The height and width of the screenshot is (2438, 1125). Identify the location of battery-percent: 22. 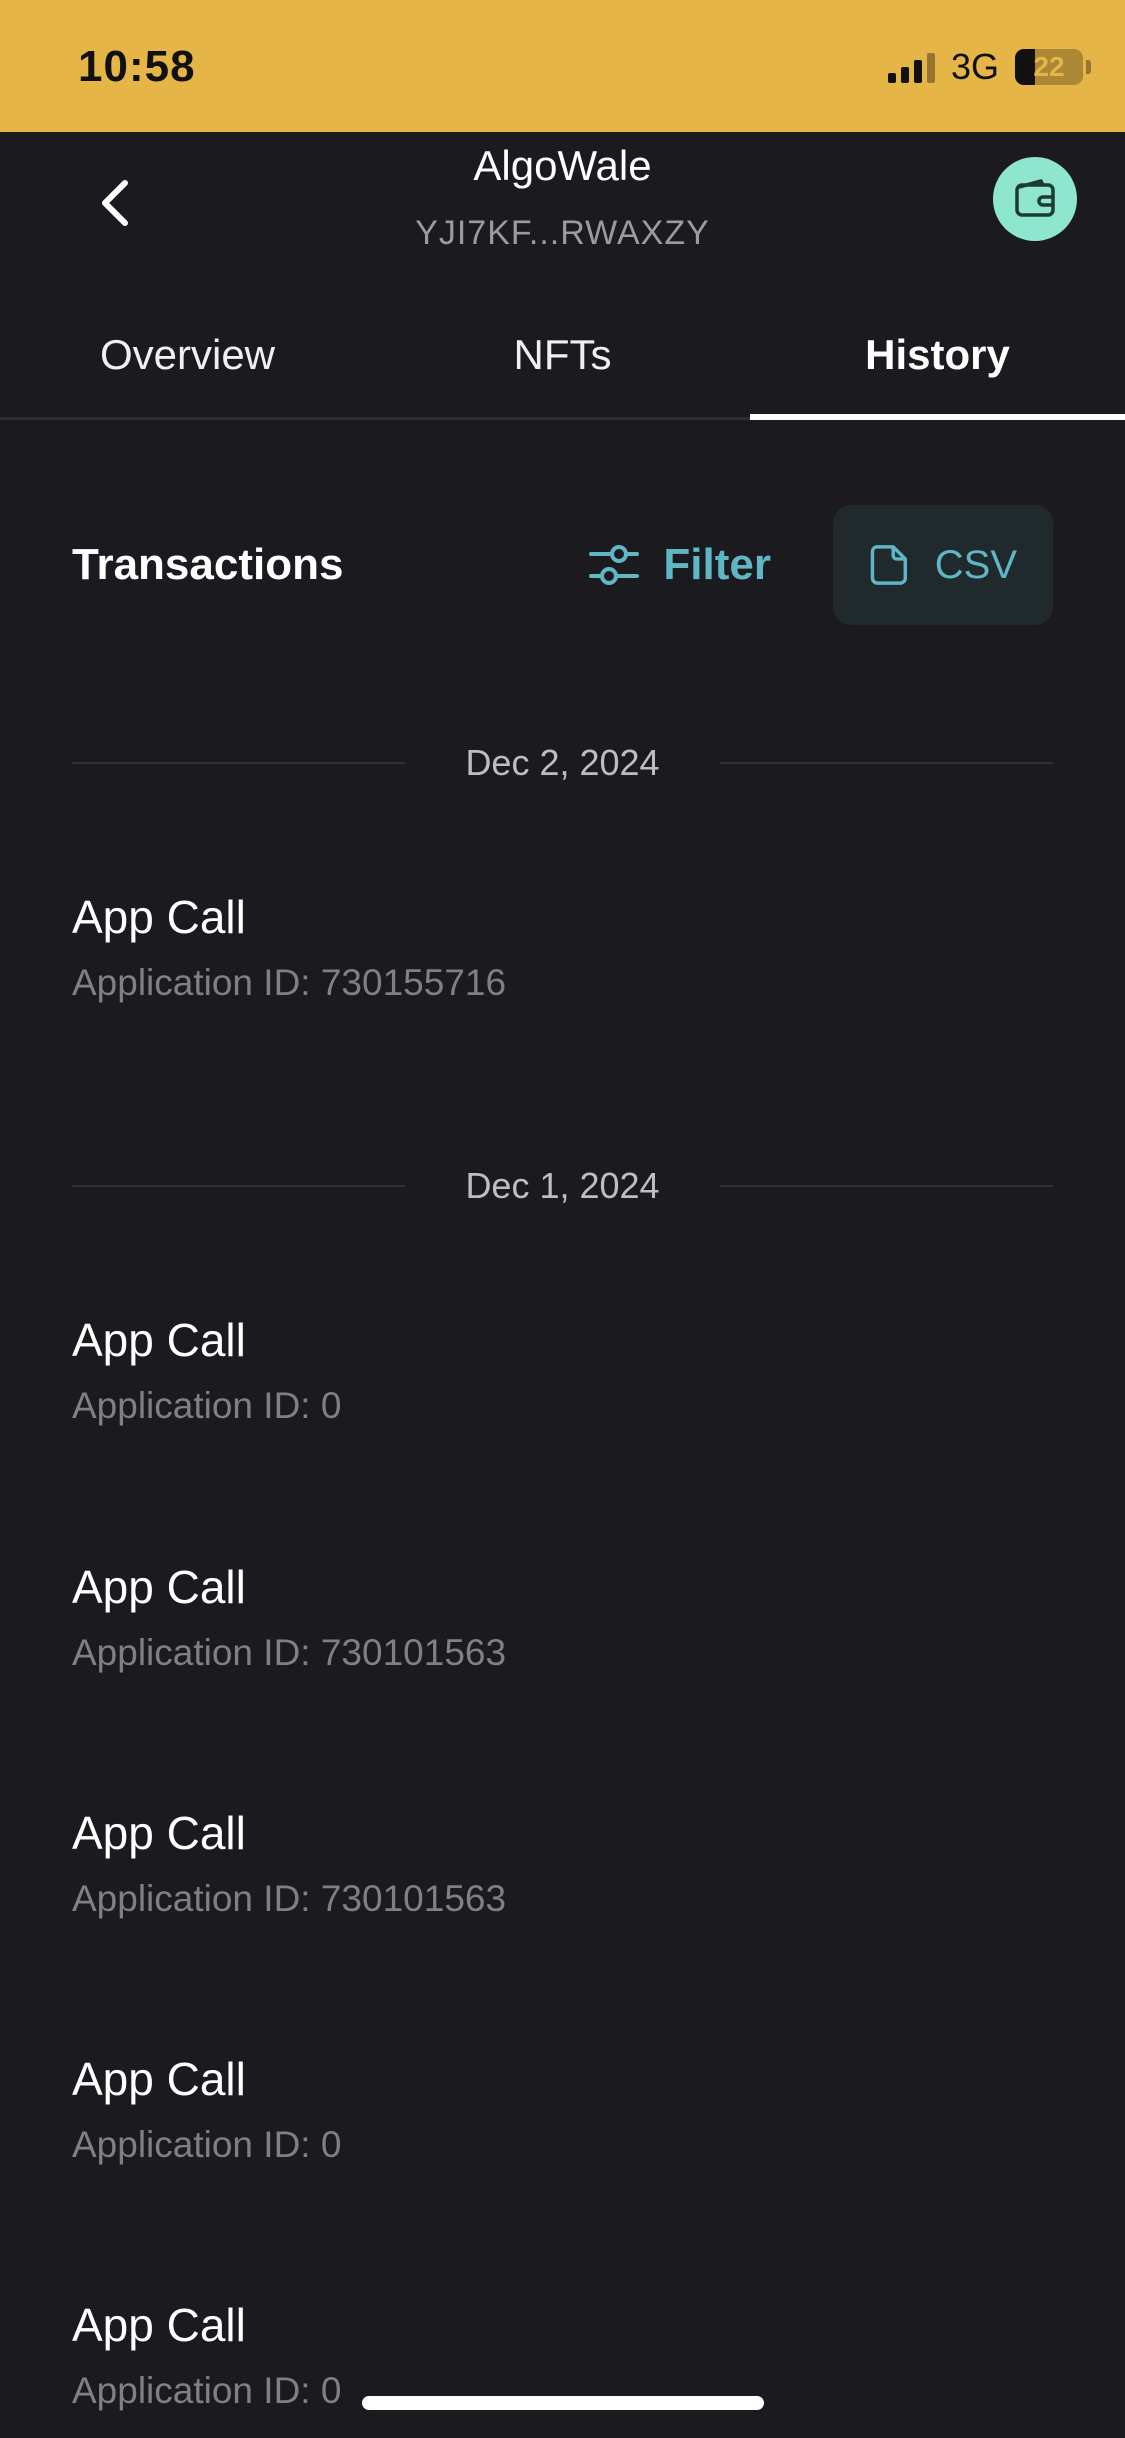
(1049, 66).